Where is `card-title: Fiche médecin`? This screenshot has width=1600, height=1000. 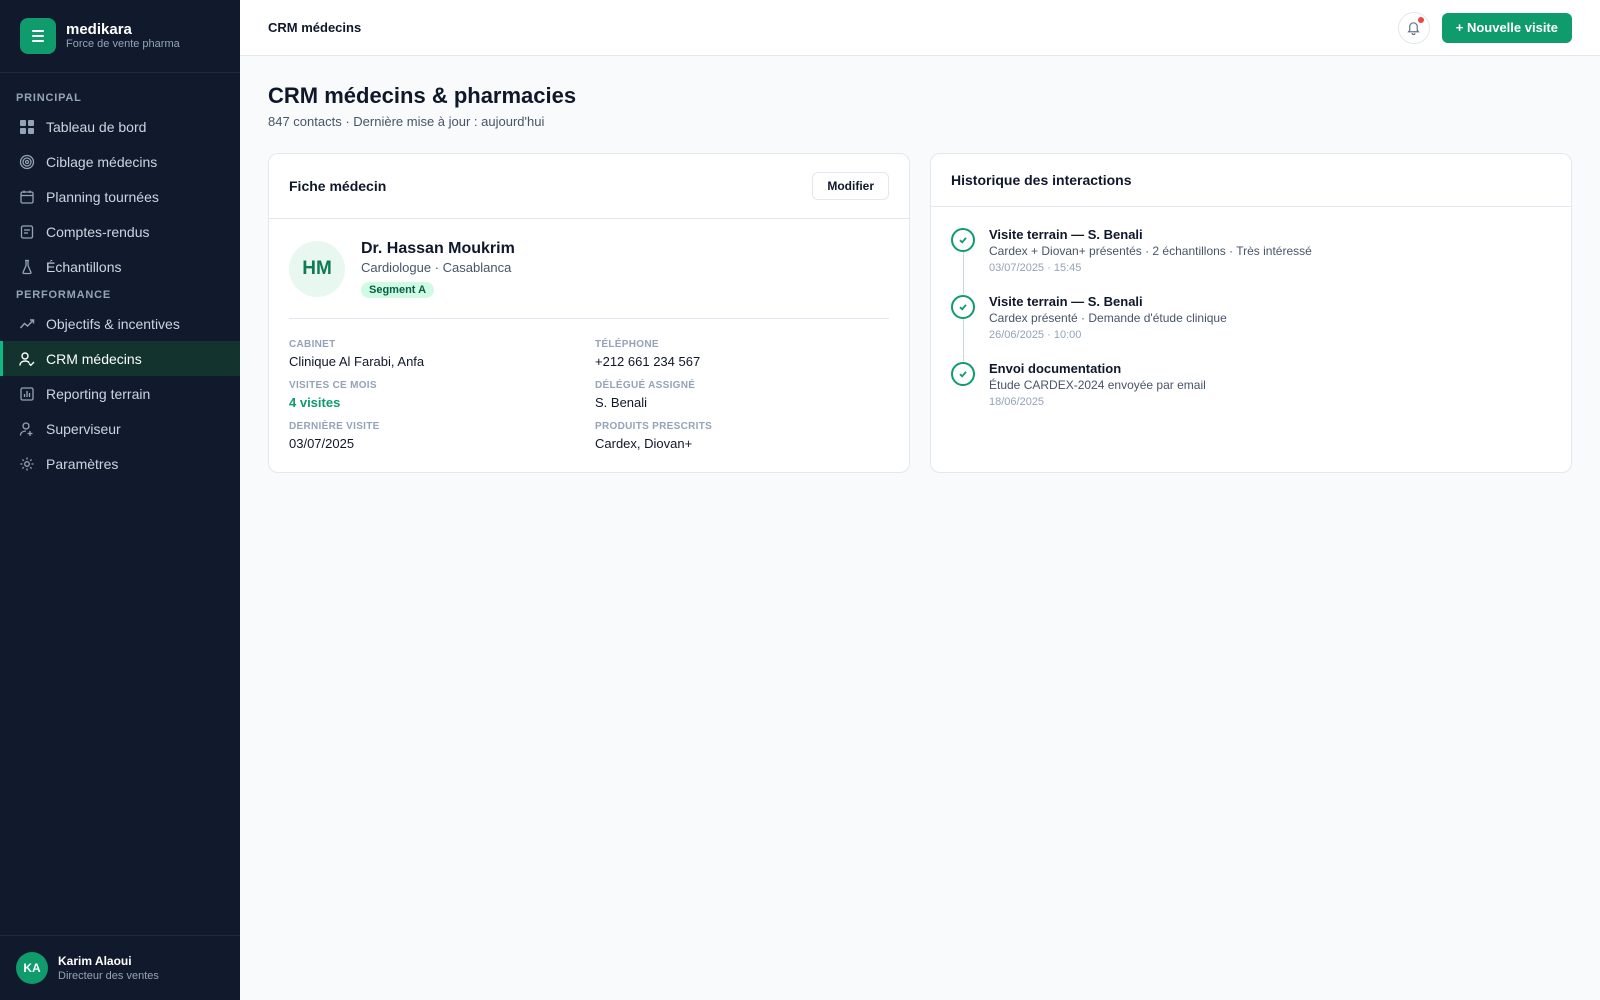
card-title: Fiche médecin is located at coordinates (338, 186).